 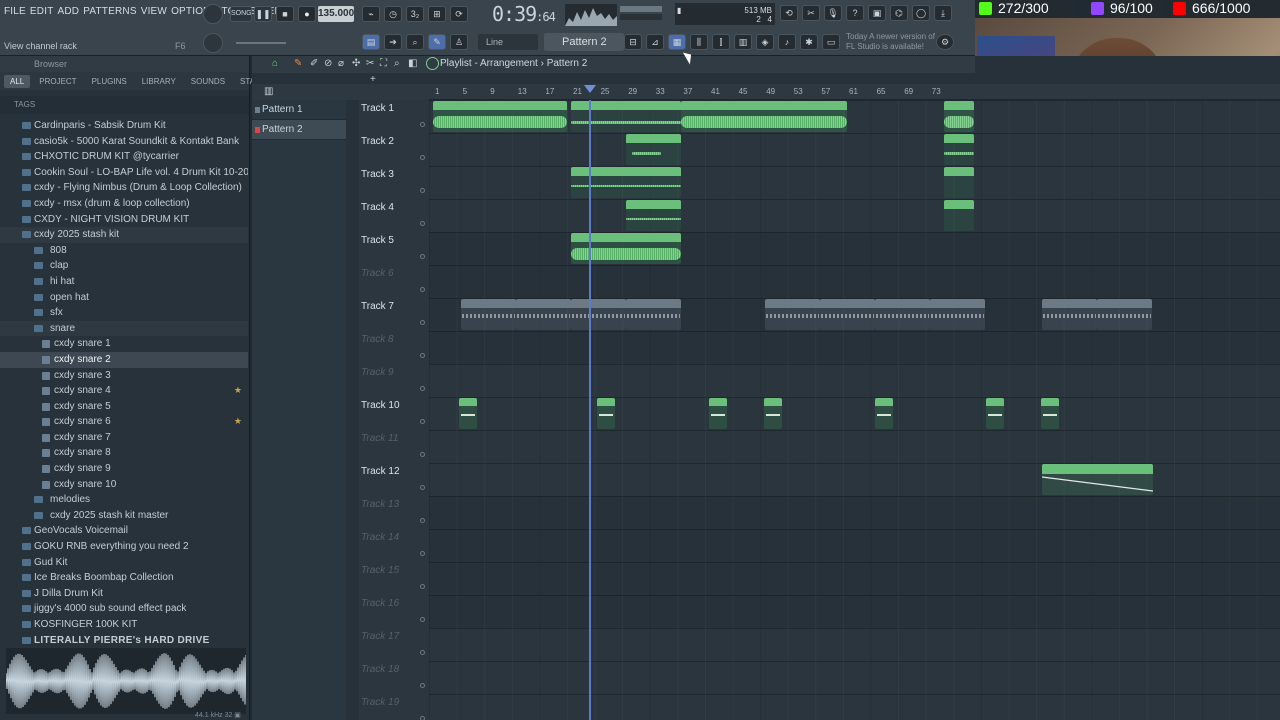 I want to click on track-header: Track 1, so click(x=396, y=116).